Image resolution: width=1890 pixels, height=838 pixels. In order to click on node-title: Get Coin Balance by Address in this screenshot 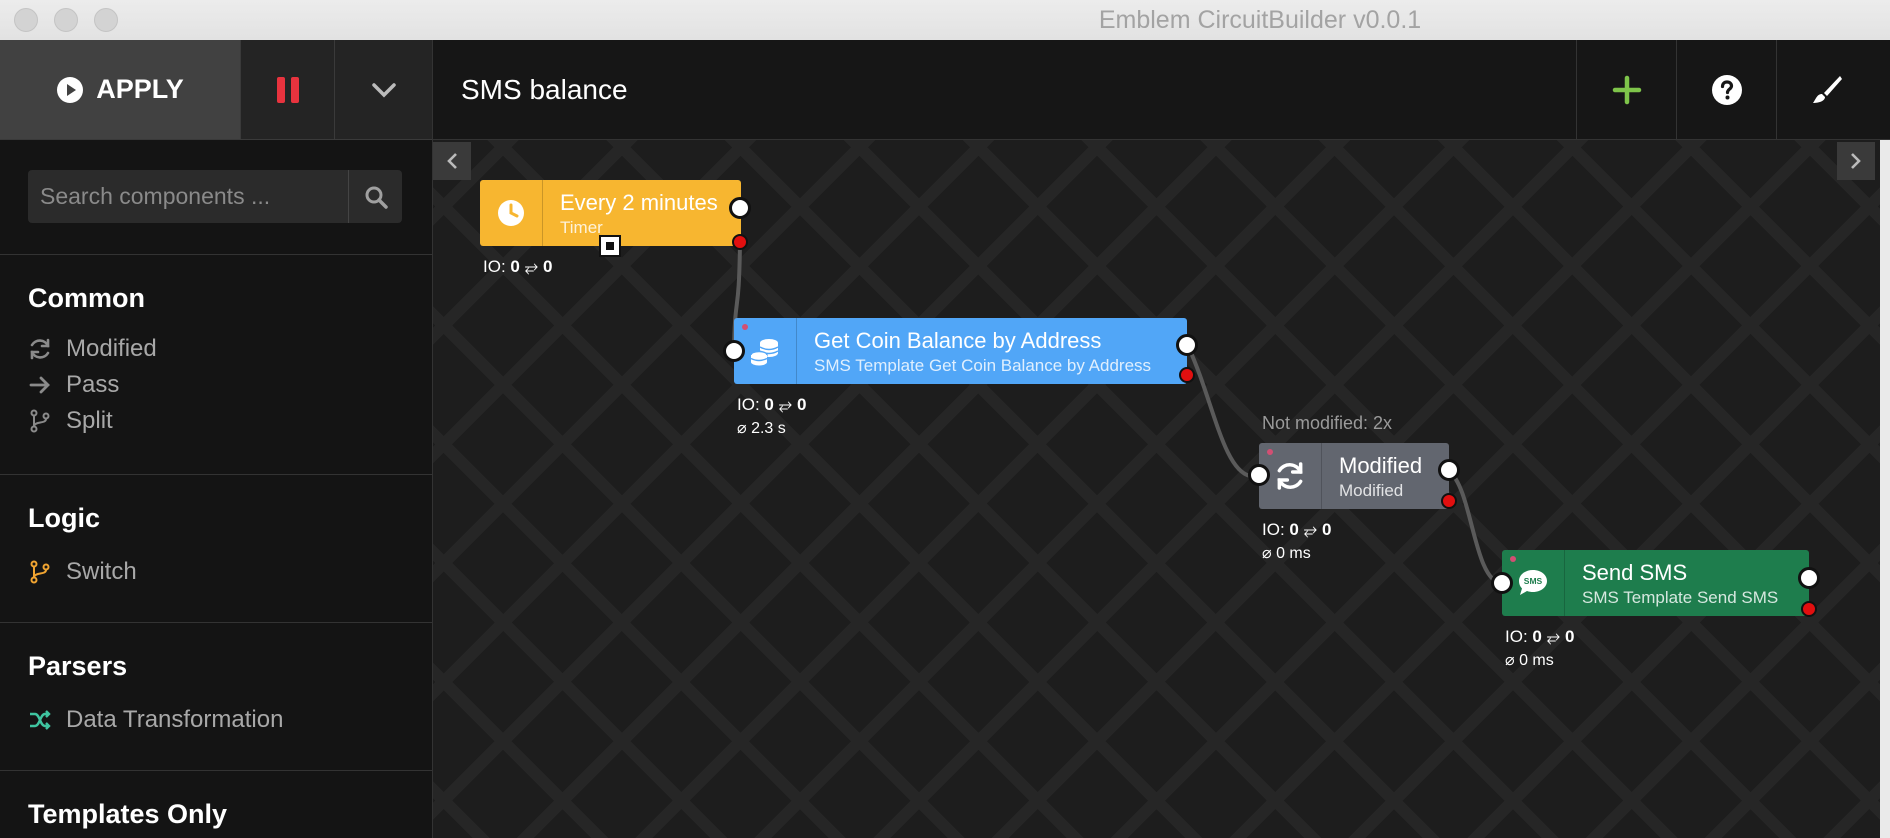, I will do `click(958, 340)`.